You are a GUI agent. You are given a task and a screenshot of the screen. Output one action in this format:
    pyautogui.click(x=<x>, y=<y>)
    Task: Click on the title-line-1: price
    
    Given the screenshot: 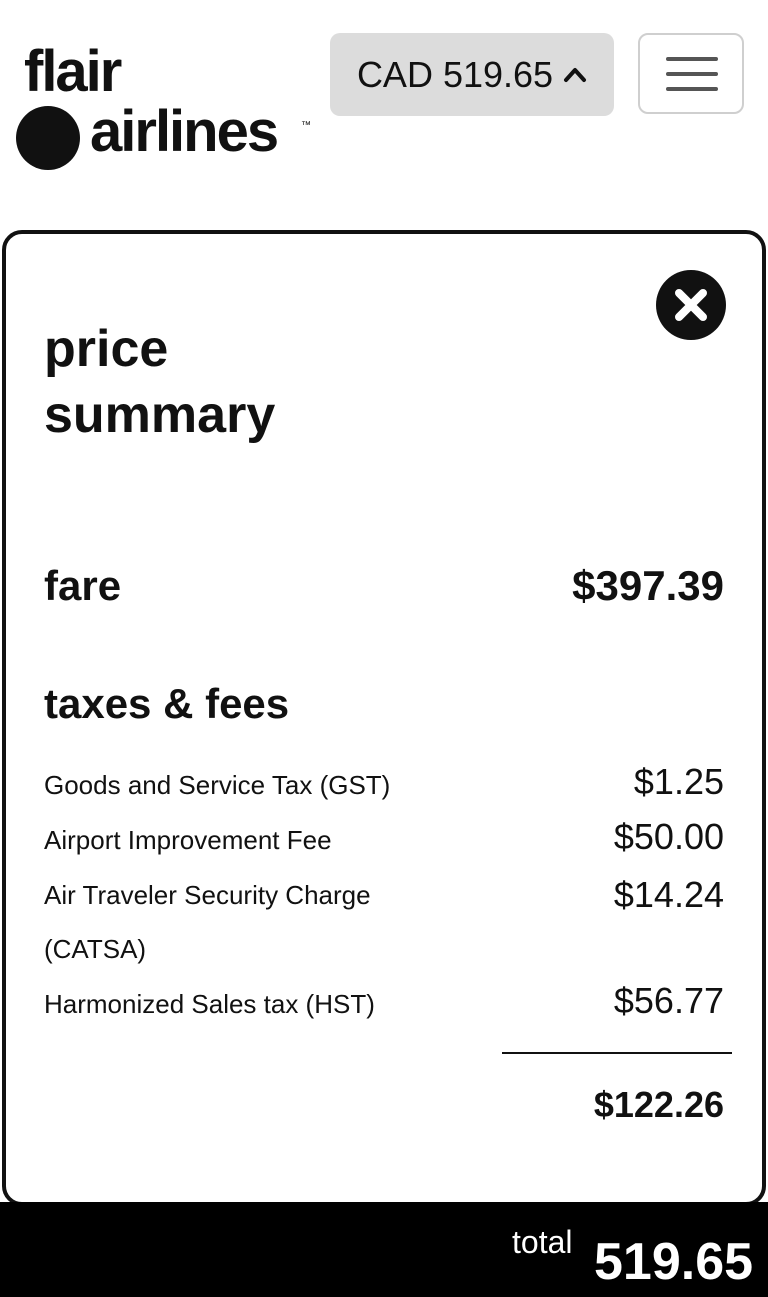 What is the action you would take?
    pyautogui.click(x=106, y=349)
    